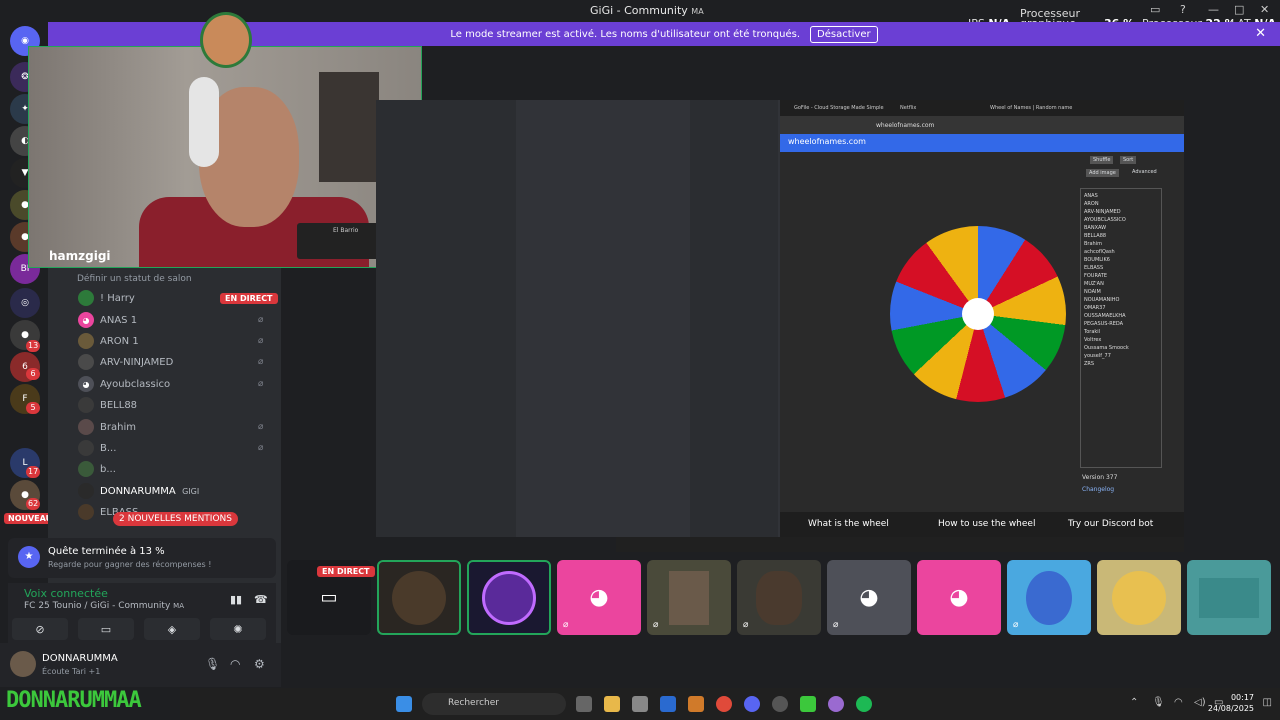 This screenshot has height=720, width=1280. I want to click on list-item: NOAIM, so click(1092, 292).